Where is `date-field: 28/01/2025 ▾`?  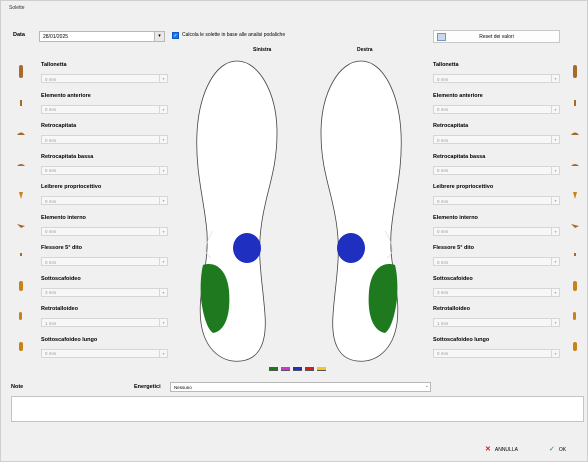
date-field: 28/01/2025 ▾ is located at coordinates (102, 36).